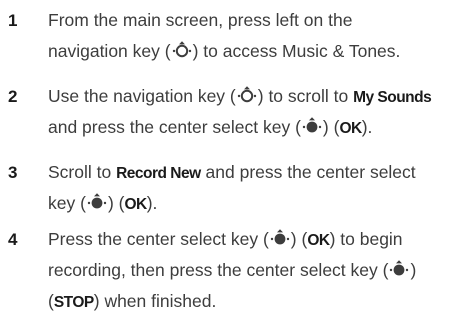  Describe the element at coordinates (158, 173) in the screenshot. I see `menu-item-name: Record New` at that location.